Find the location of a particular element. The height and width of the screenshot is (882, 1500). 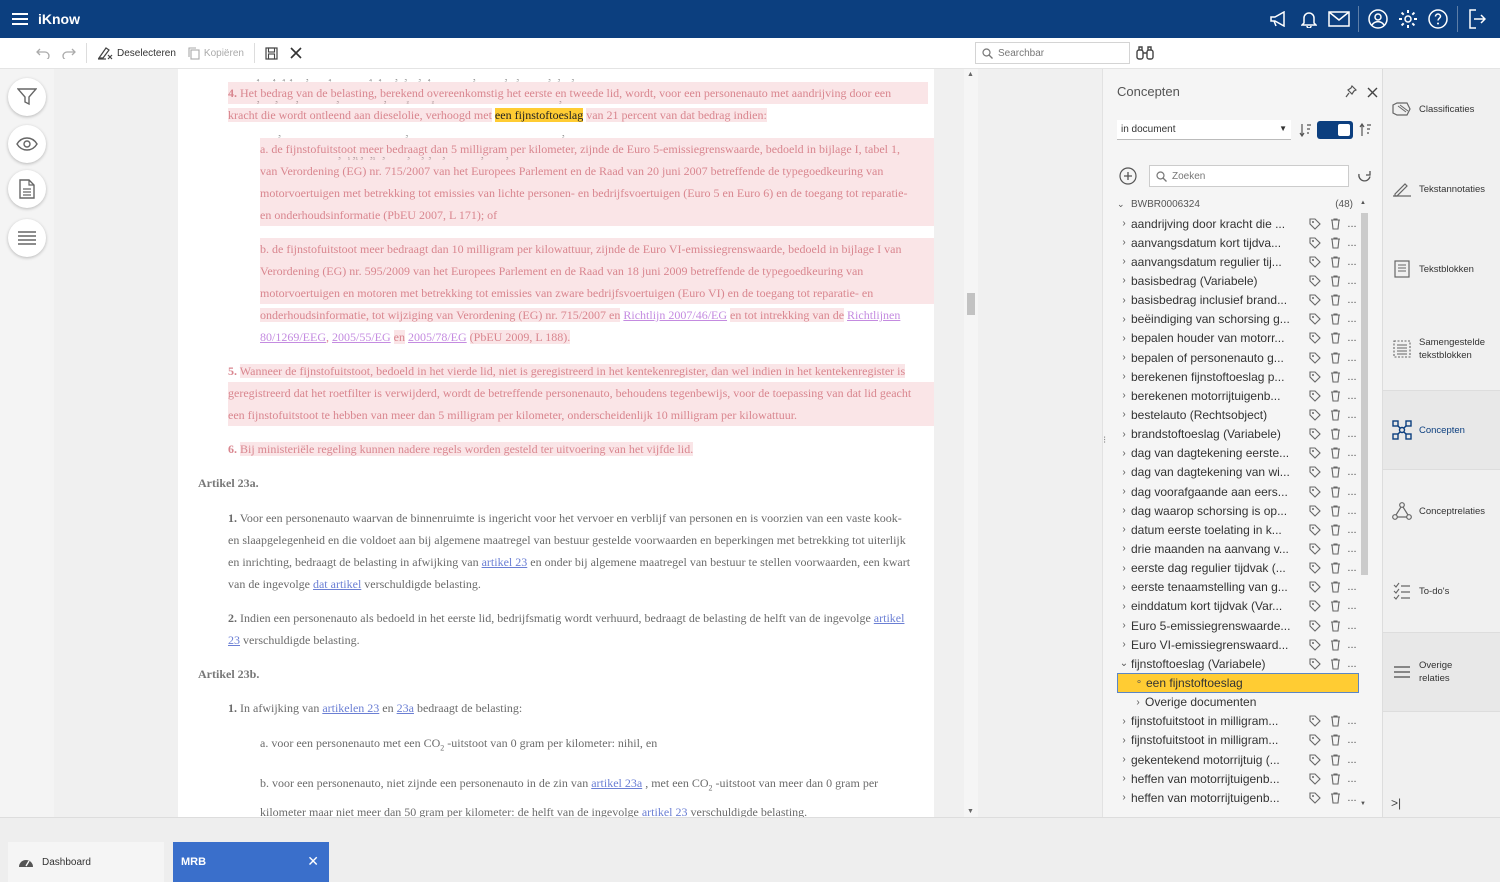

concept-search-input: Zoeken is located at coordinates (1249, 176).